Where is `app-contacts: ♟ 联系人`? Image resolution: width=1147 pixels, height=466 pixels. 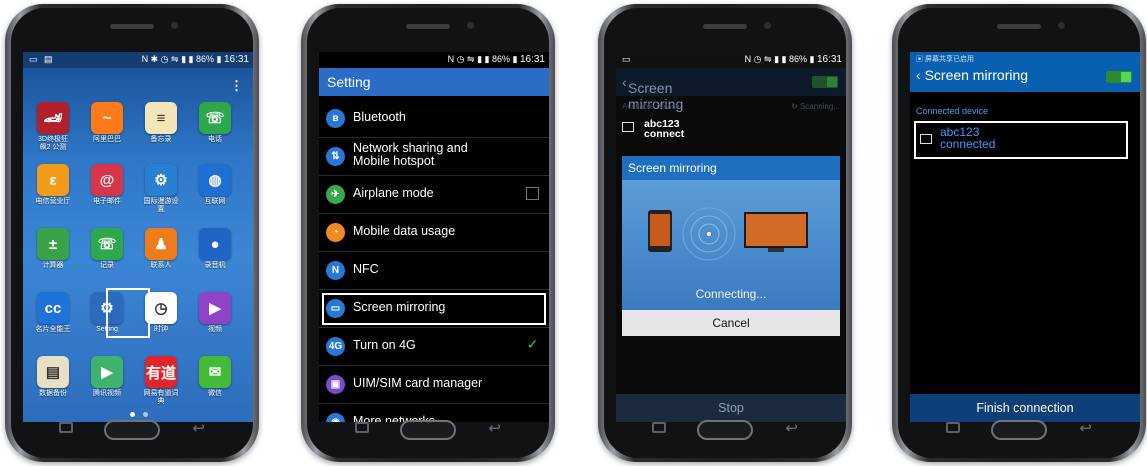
app-contacts: ♟ 联系人 is located at coordinates (161, 249).